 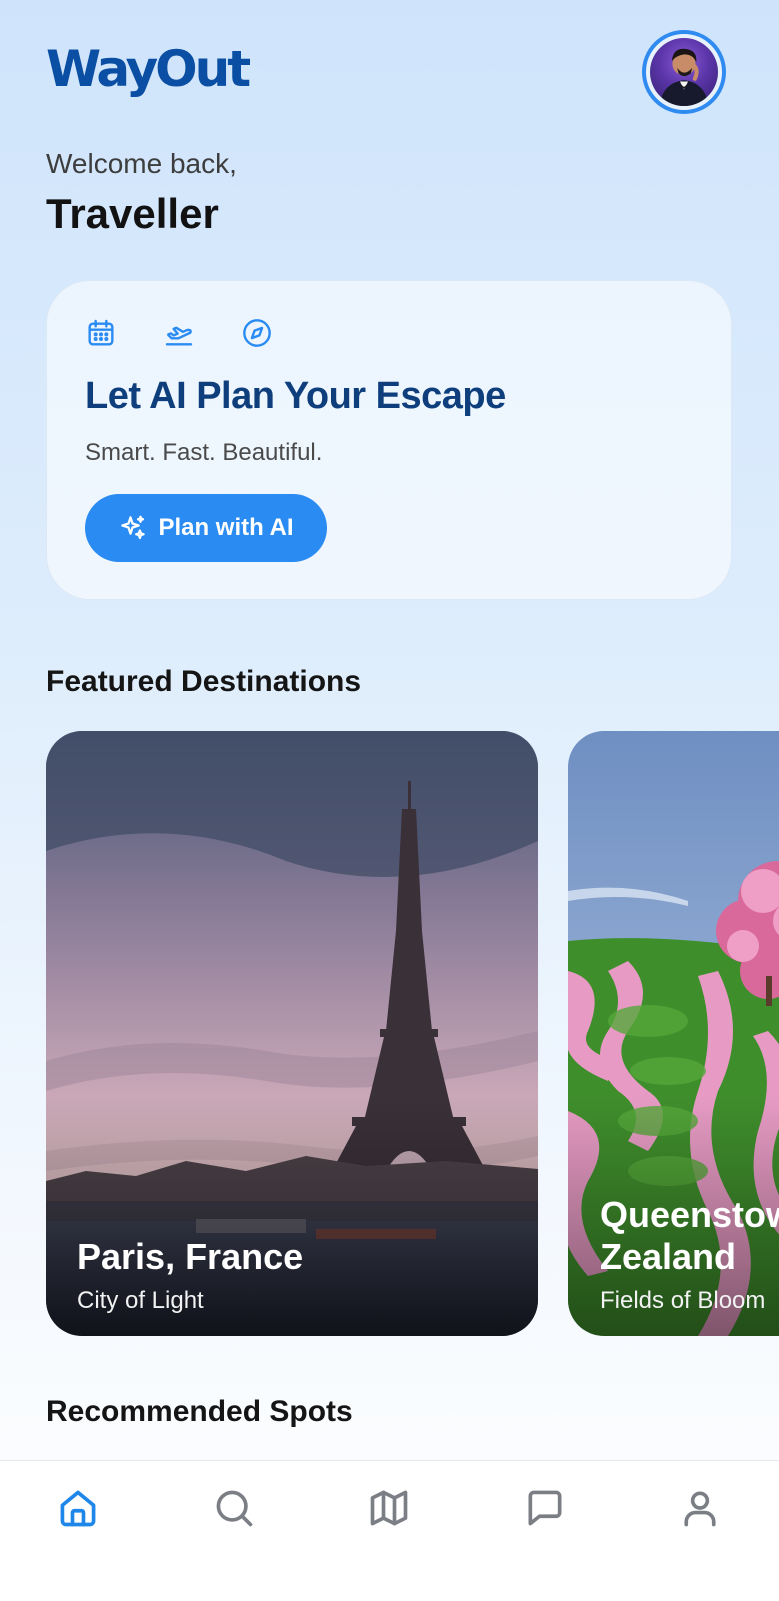 I want to click on featured-destinations-title: Featured Destinations, so click(x=204, y=681).